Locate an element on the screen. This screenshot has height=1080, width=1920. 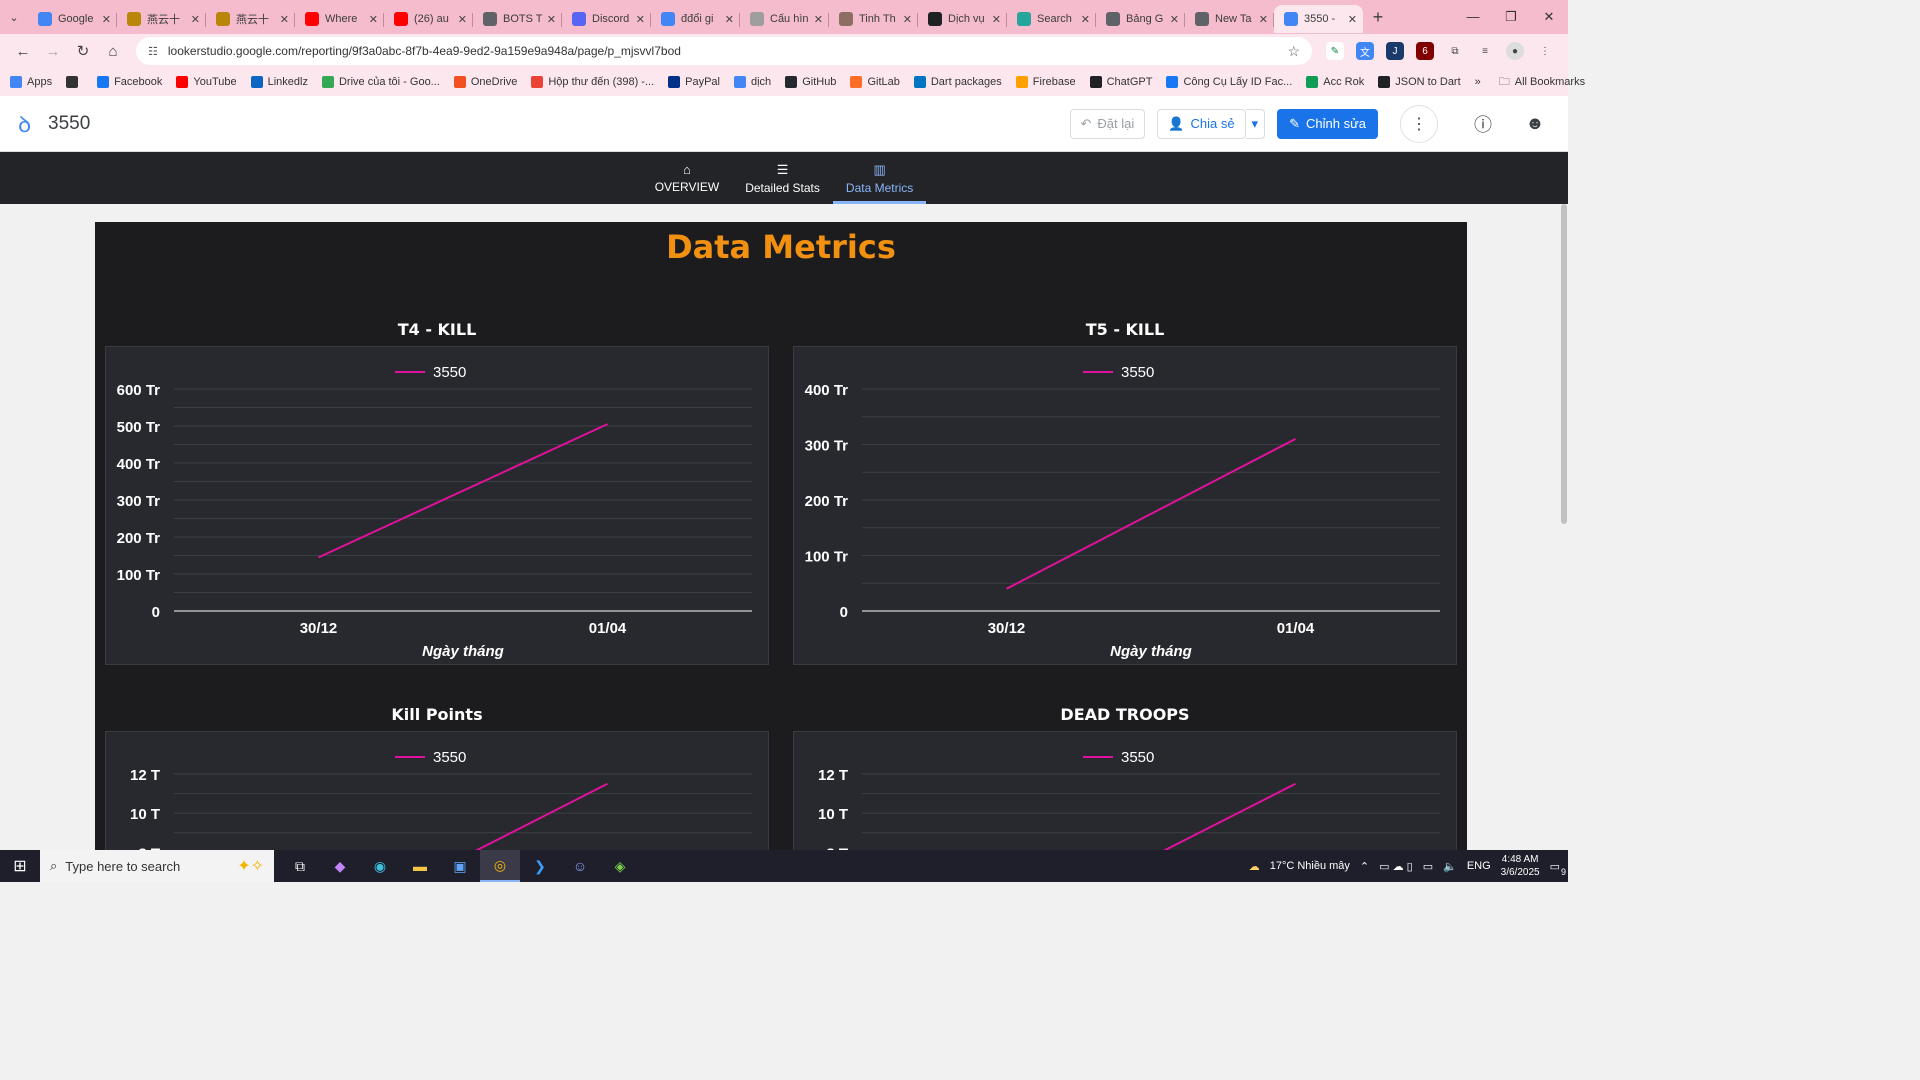
chart-kill-points: 35508 T10 T12 T30/1201/04 is located at coordinates (437, 790).